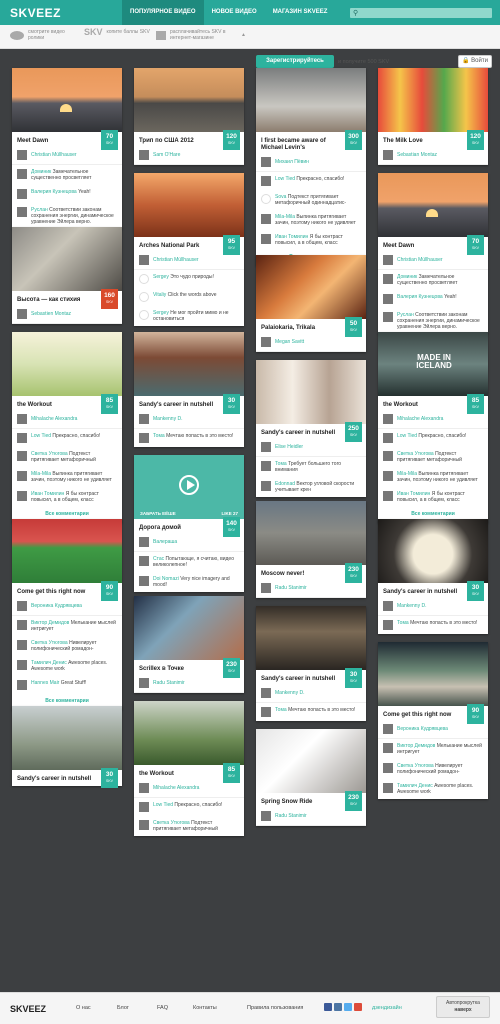 This screenshot has width=500, height=1024. Describe the element at coordinates (45, 683) in the screenshot. I see `comment-user: Hannes Mair` at that location.